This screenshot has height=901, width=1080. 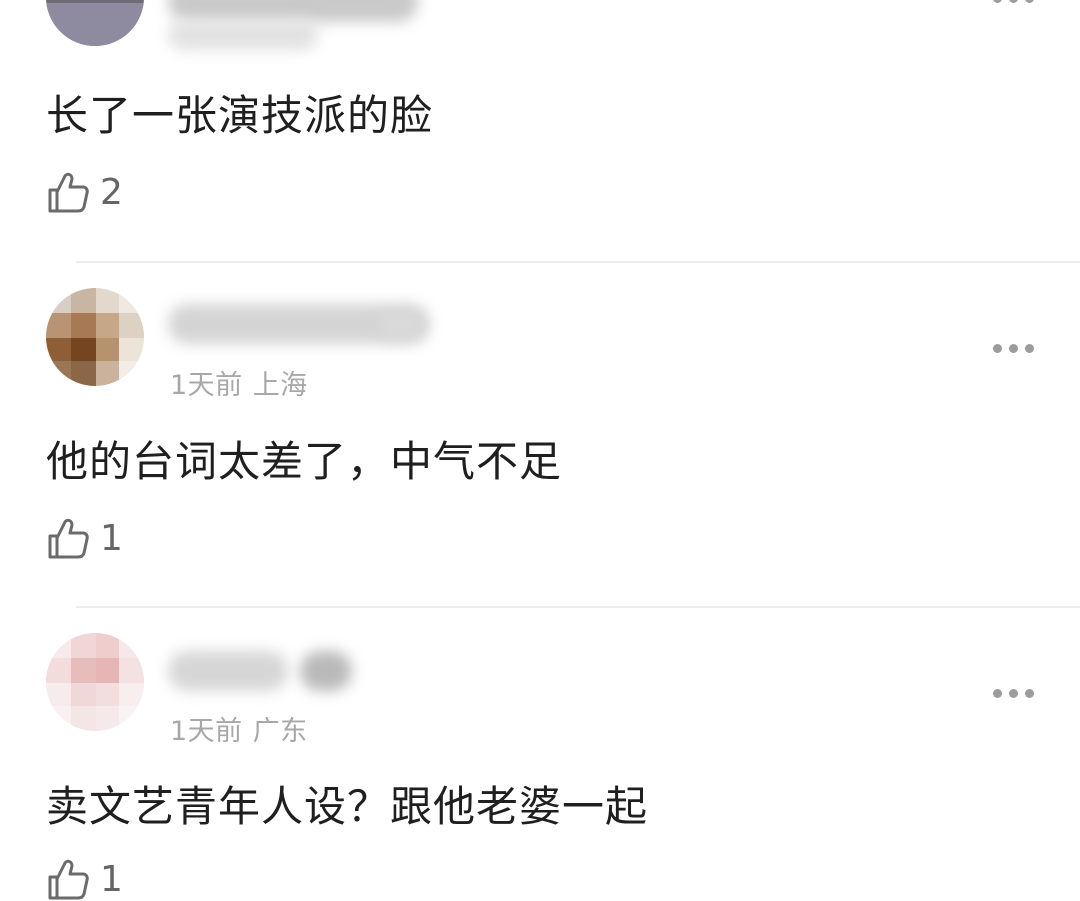 What do you see at coordinates (244, 728) in the screenshot?
I see `comment-meta: 1天前 广东` at bounding box center [244, 728].